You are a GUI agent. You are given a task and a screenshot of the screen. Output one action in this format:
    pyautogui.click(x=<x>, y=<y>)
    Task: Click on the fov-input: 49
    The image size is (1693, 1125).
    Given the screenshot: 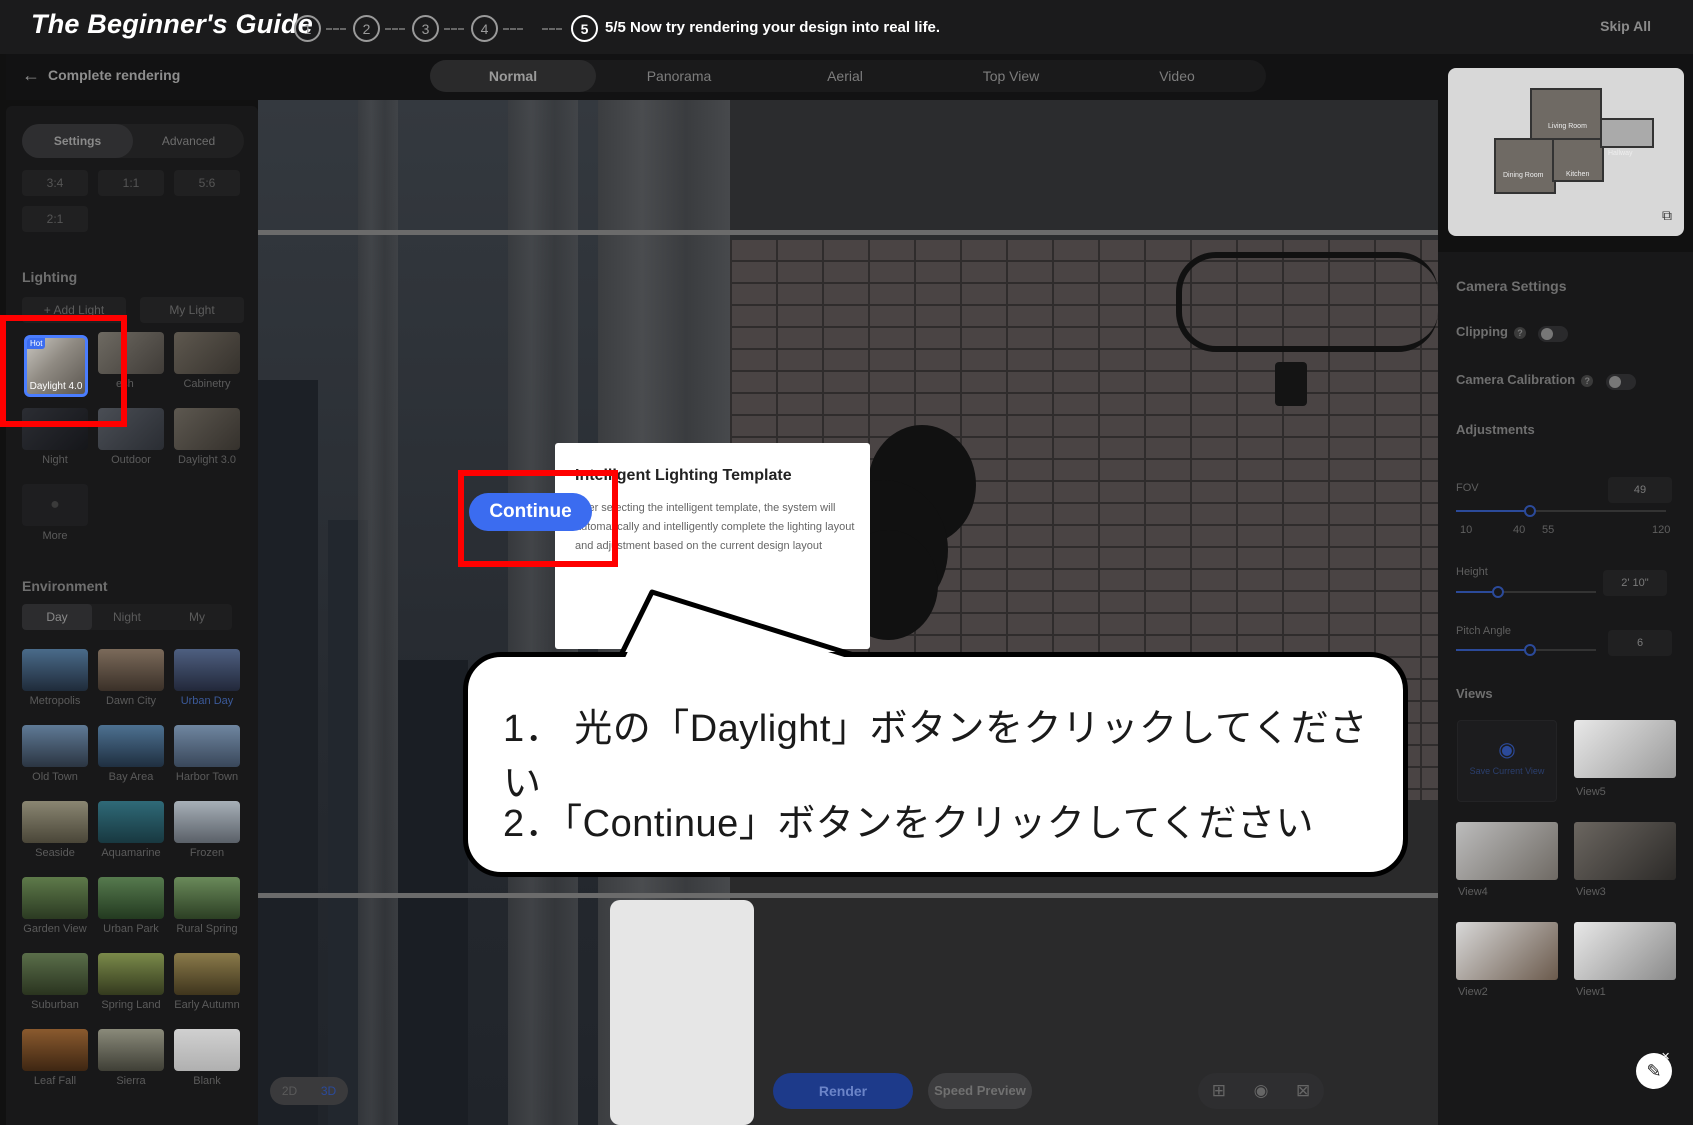 What is the action you would take?
    pyautogui.click(x=1640, y=490)
    